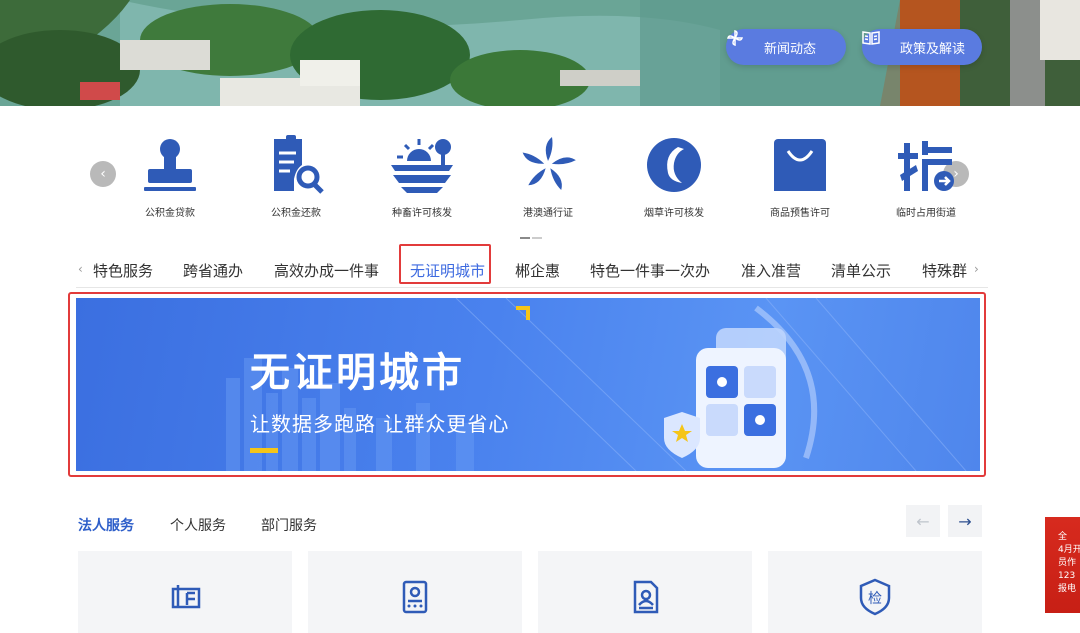 Image resolution: width=1080 pixels, height=633 pixels. Describe the element at coordinates (415, 597) in the screenshot. I see `id-certificate-icon` at that location.